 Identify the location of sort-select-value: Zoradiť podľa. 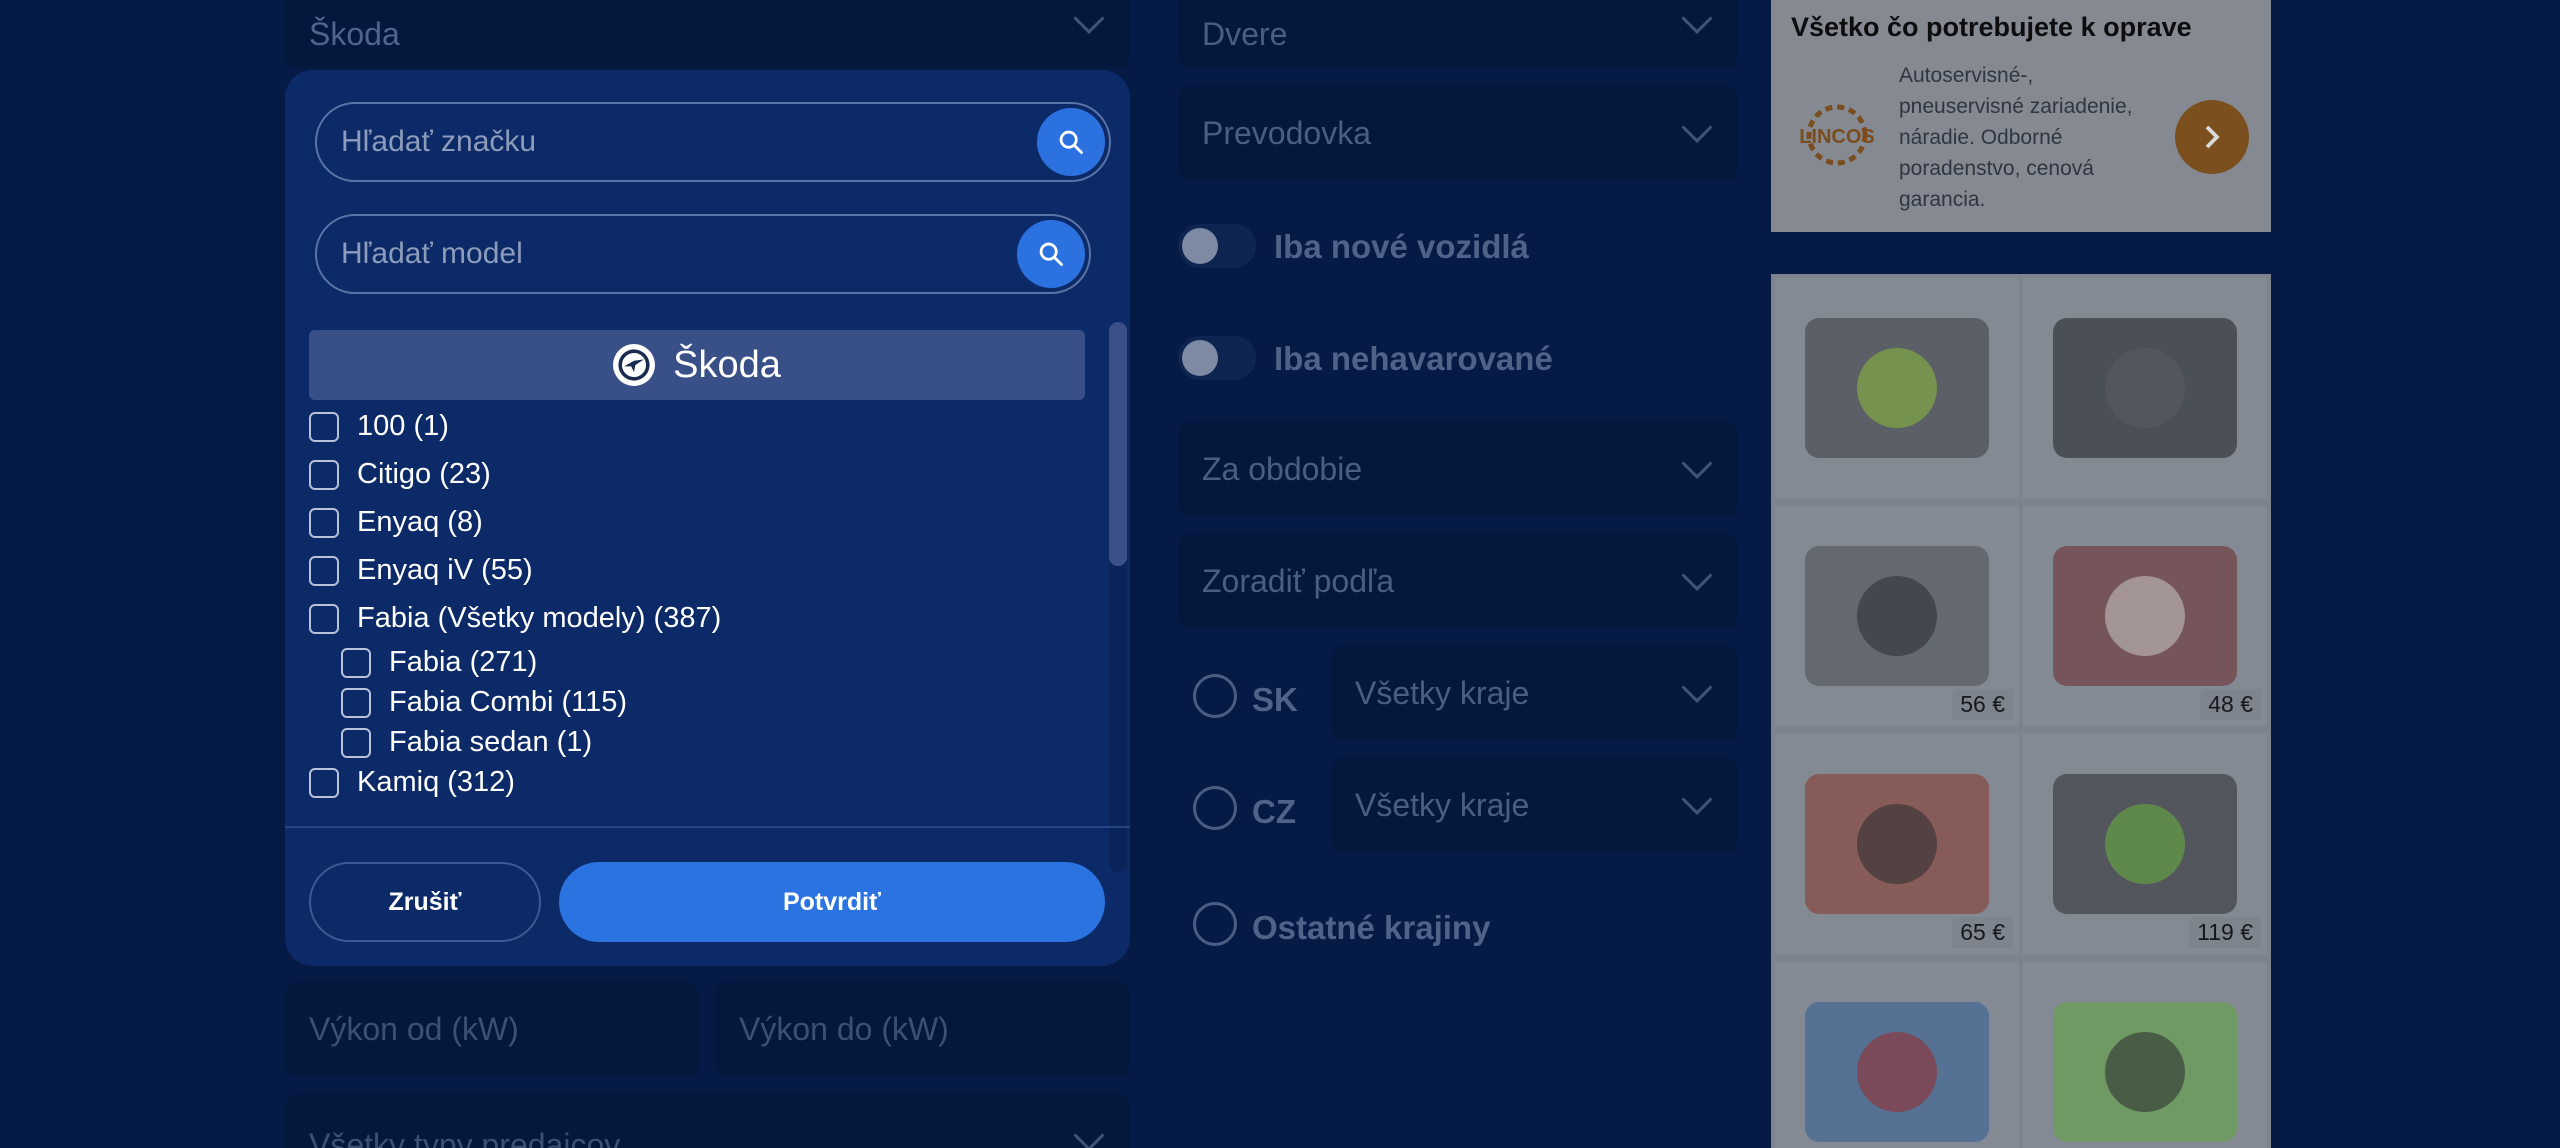
(1298, 580).